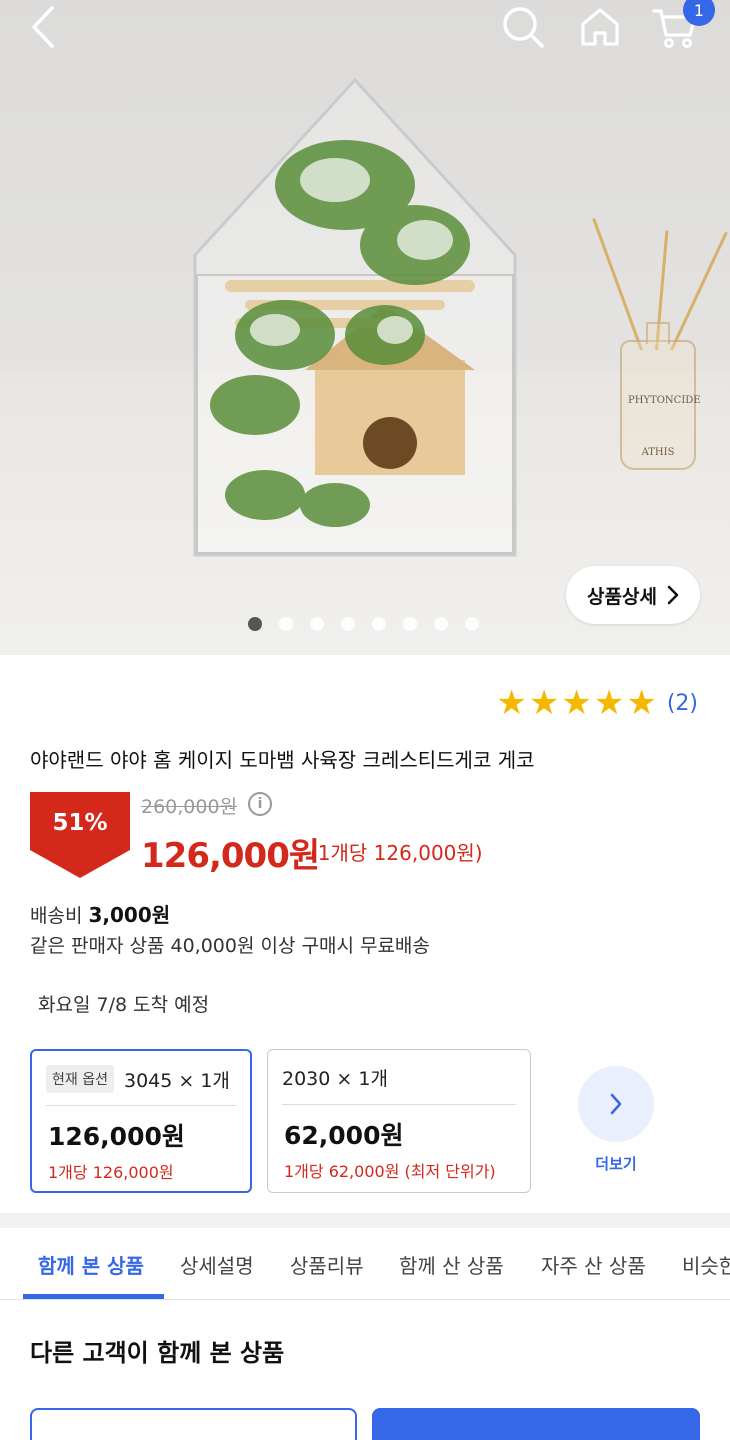 This screenshot has width=730, height=1440. What do you see at coordinates (593, 1264) in the screenshot?
I see `tab-frequently-bought: 자주 산 상품` at bounding box center [593, 1264].